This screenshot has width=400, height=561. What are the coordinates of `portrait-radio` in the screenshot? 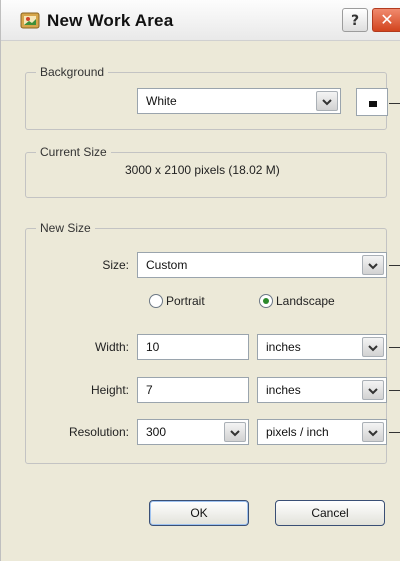 It's located at (156, 301).